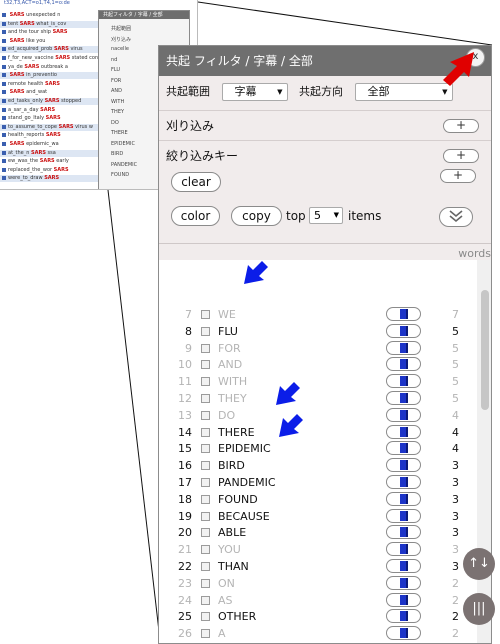  I want to click on word-term: PANDEMIC, so click(247, 482).